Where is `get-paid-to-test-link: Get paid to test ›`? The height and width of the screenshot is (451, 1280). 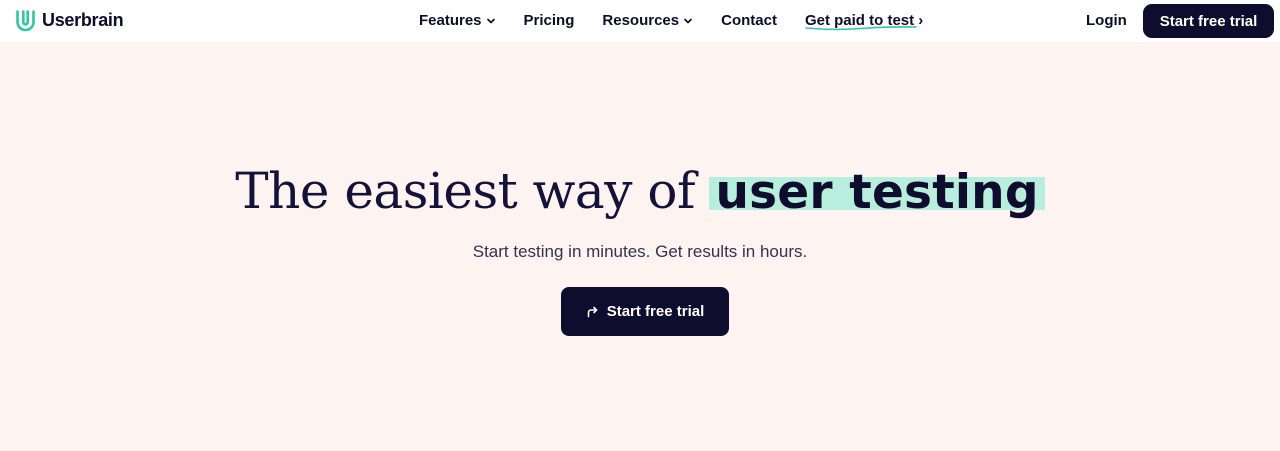
get-paid-to-test-link: Get paid to test › is located at coordinates (864, 21).